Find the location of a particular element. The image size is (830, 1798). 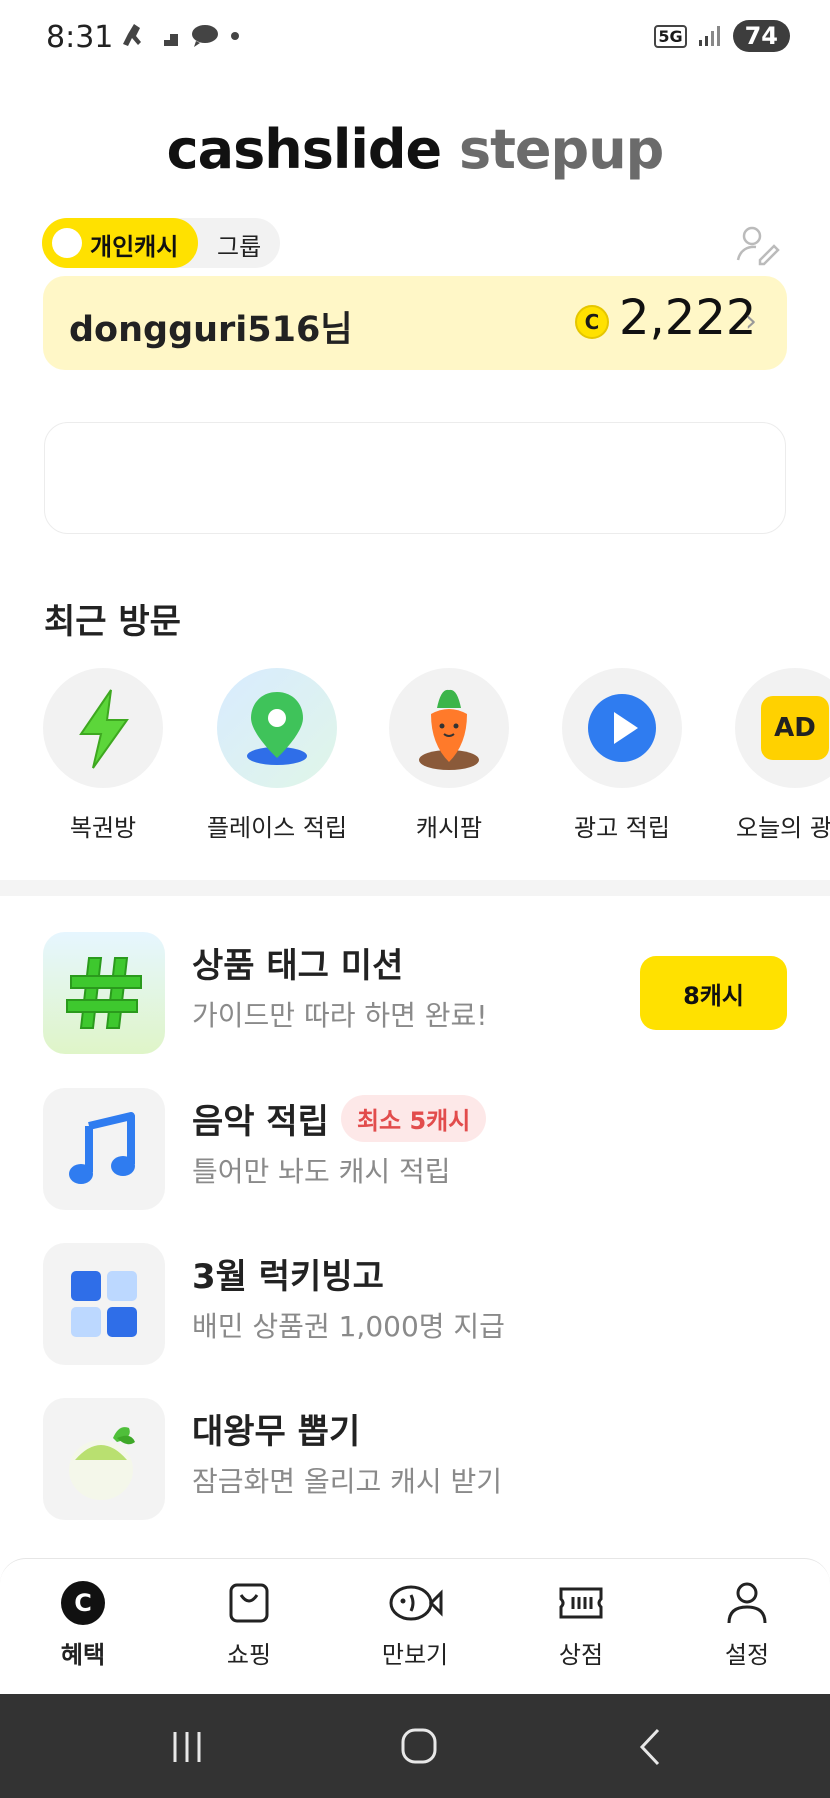

cash-type-toggle: 개인캐시 그룹 is located at coordinates (161, 243).